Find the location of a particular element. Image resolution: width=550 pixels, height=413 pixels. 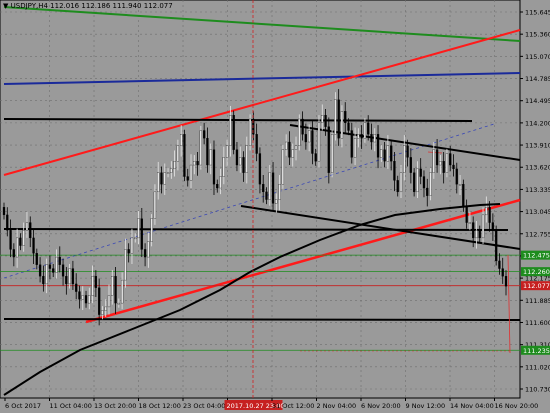

black-horizontal-support is located at coordinates (262, 319).